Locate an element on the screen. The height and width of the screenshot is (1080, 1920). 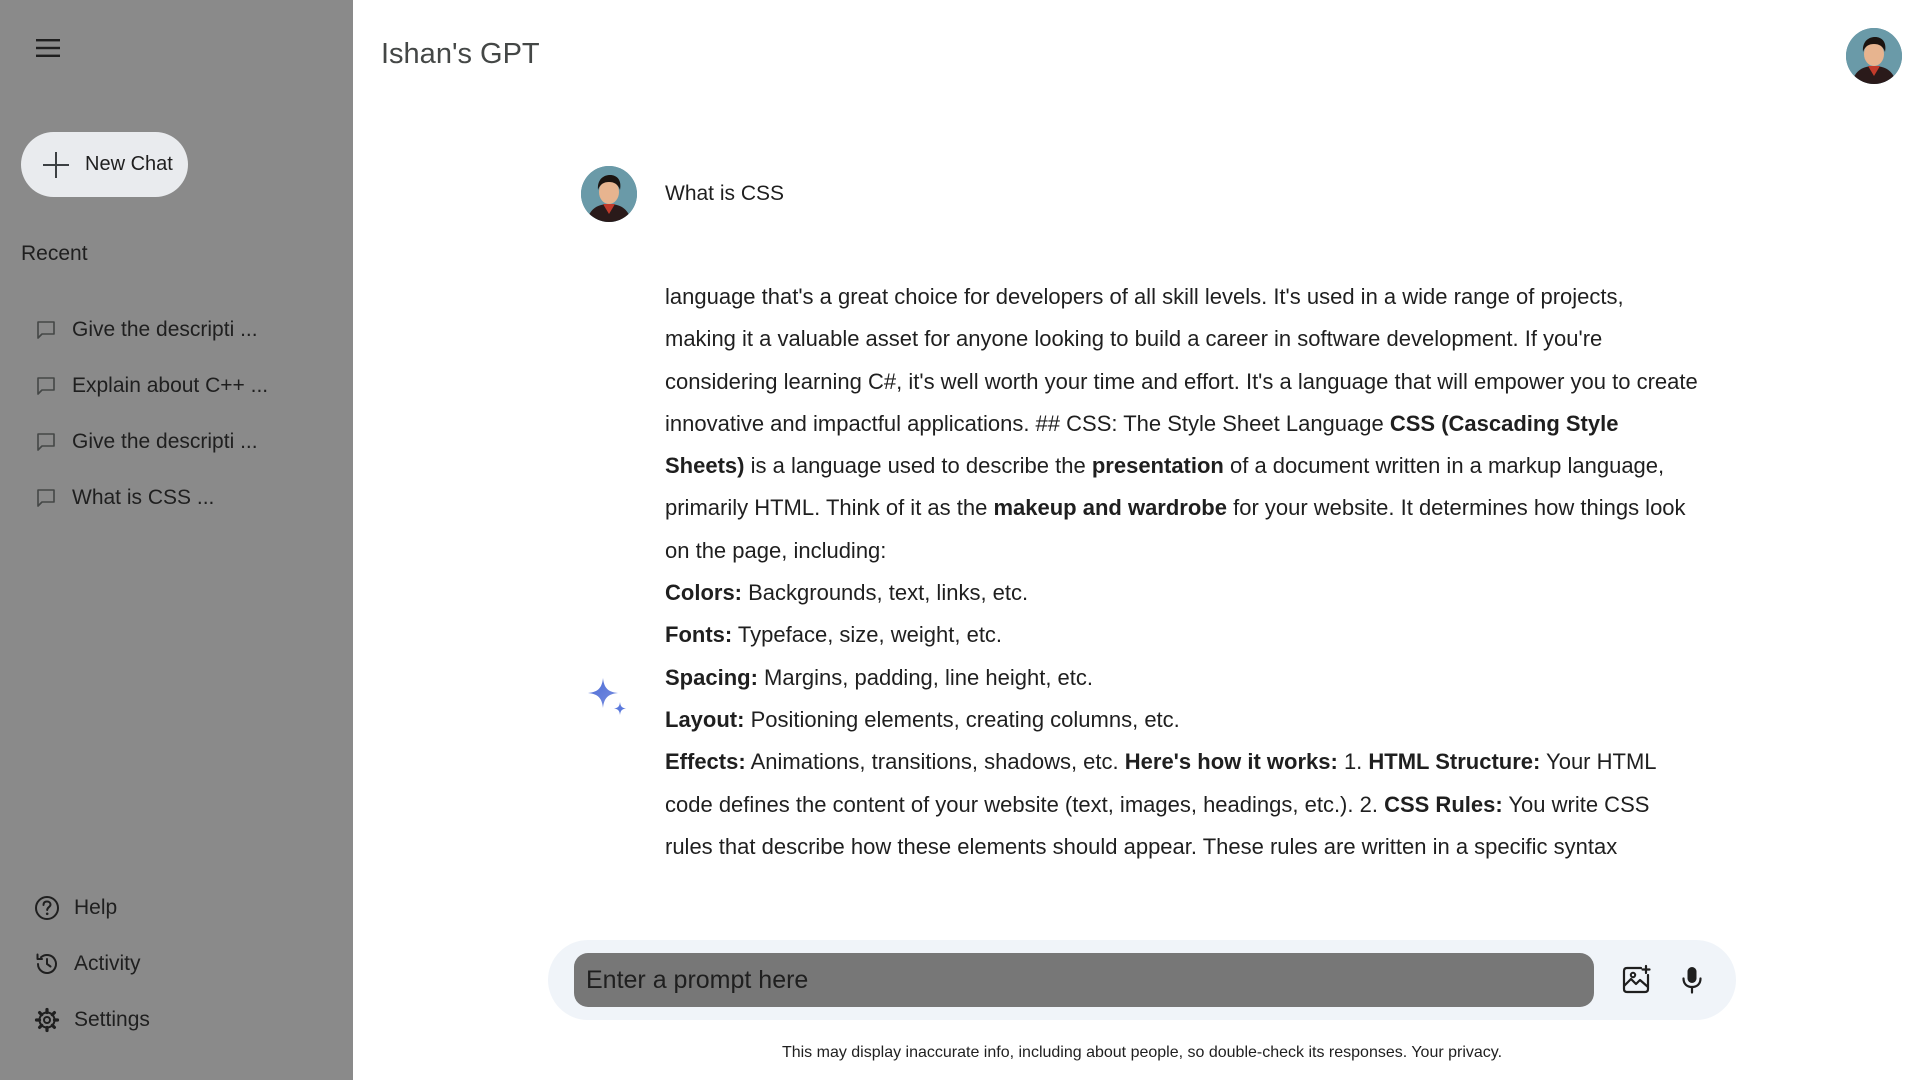
main-menu-button is located at coordinates (48, 48).